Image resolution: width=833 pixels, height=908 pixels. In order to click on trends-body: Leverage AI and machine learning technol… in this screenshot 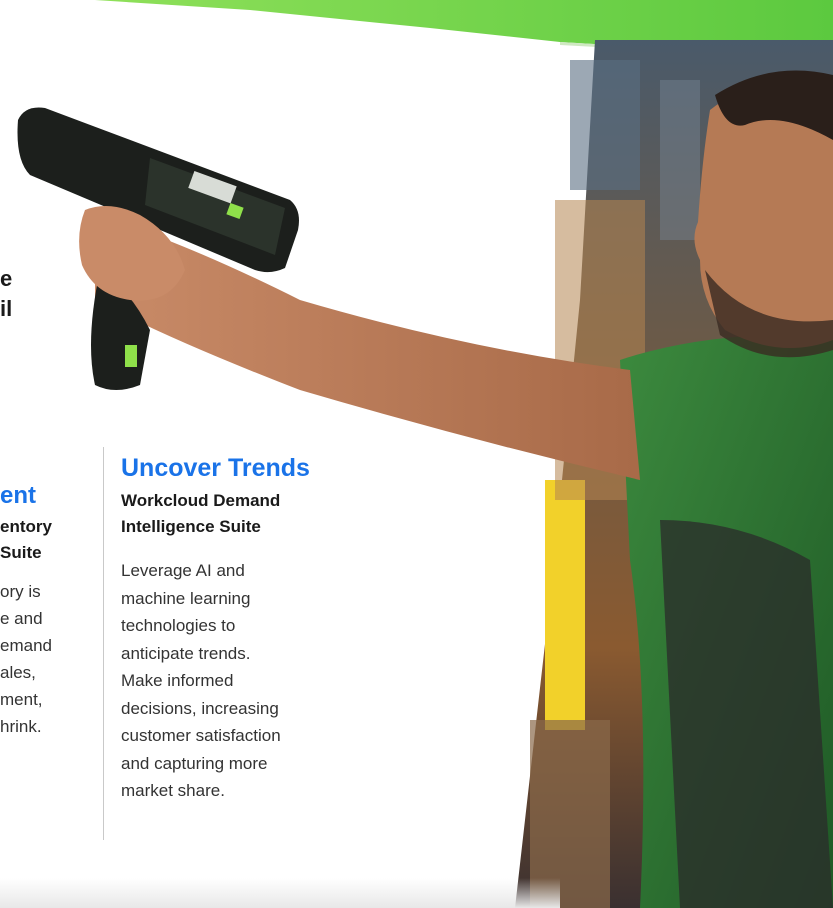, I will do `click(241, 681)`.